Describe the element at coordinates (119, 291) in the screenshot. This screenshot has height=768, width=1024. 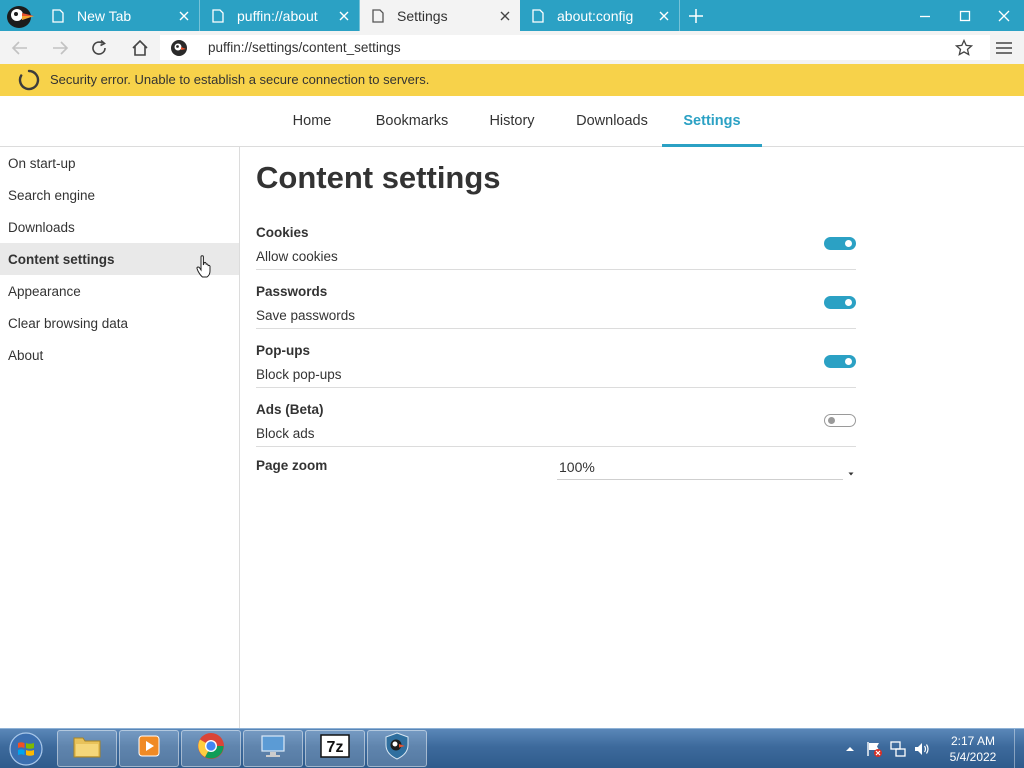
I see `sidebar-item-appearance: Appearance` at that location.